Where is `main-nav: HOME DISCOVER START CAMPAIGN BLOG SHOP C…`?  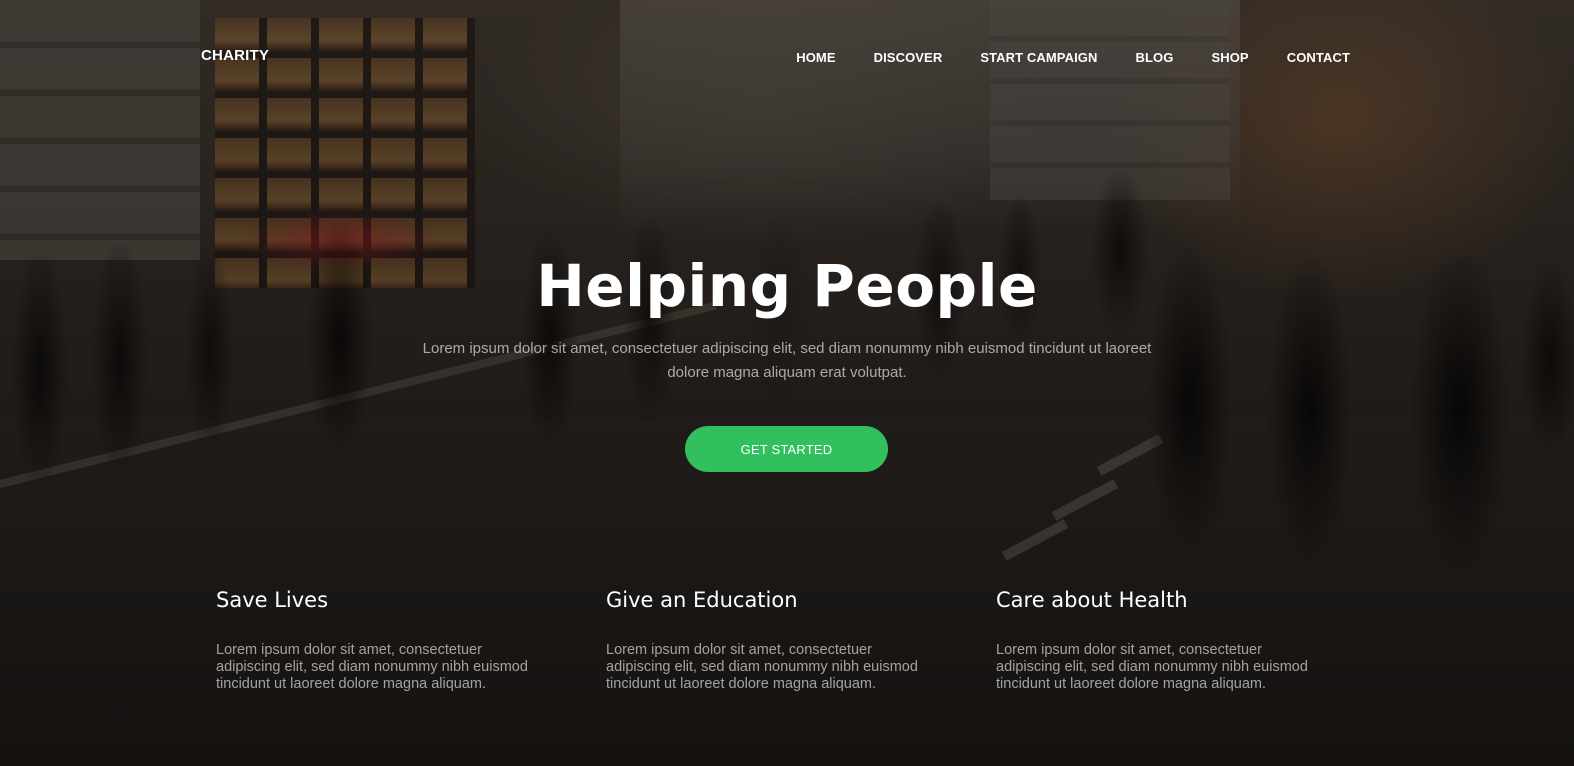
main-nav: HOME DISCOVER START CAMPAIGN BLOG SHOP C… is located at coordinates (1073, 58).